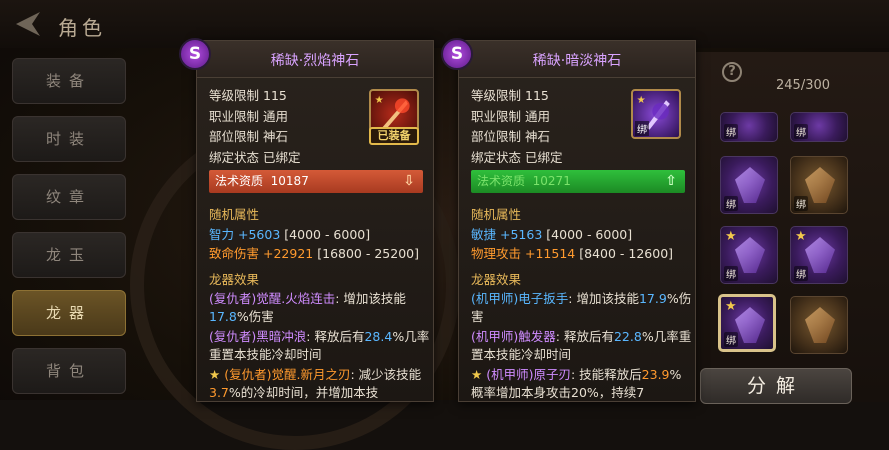 This screenshot has width=889, height=450. What do you see at coordinates (578, 181) in the screenshot?
I see `stat-bar: 法术资质 10271 ⇧` at bounding box center [578, 181].